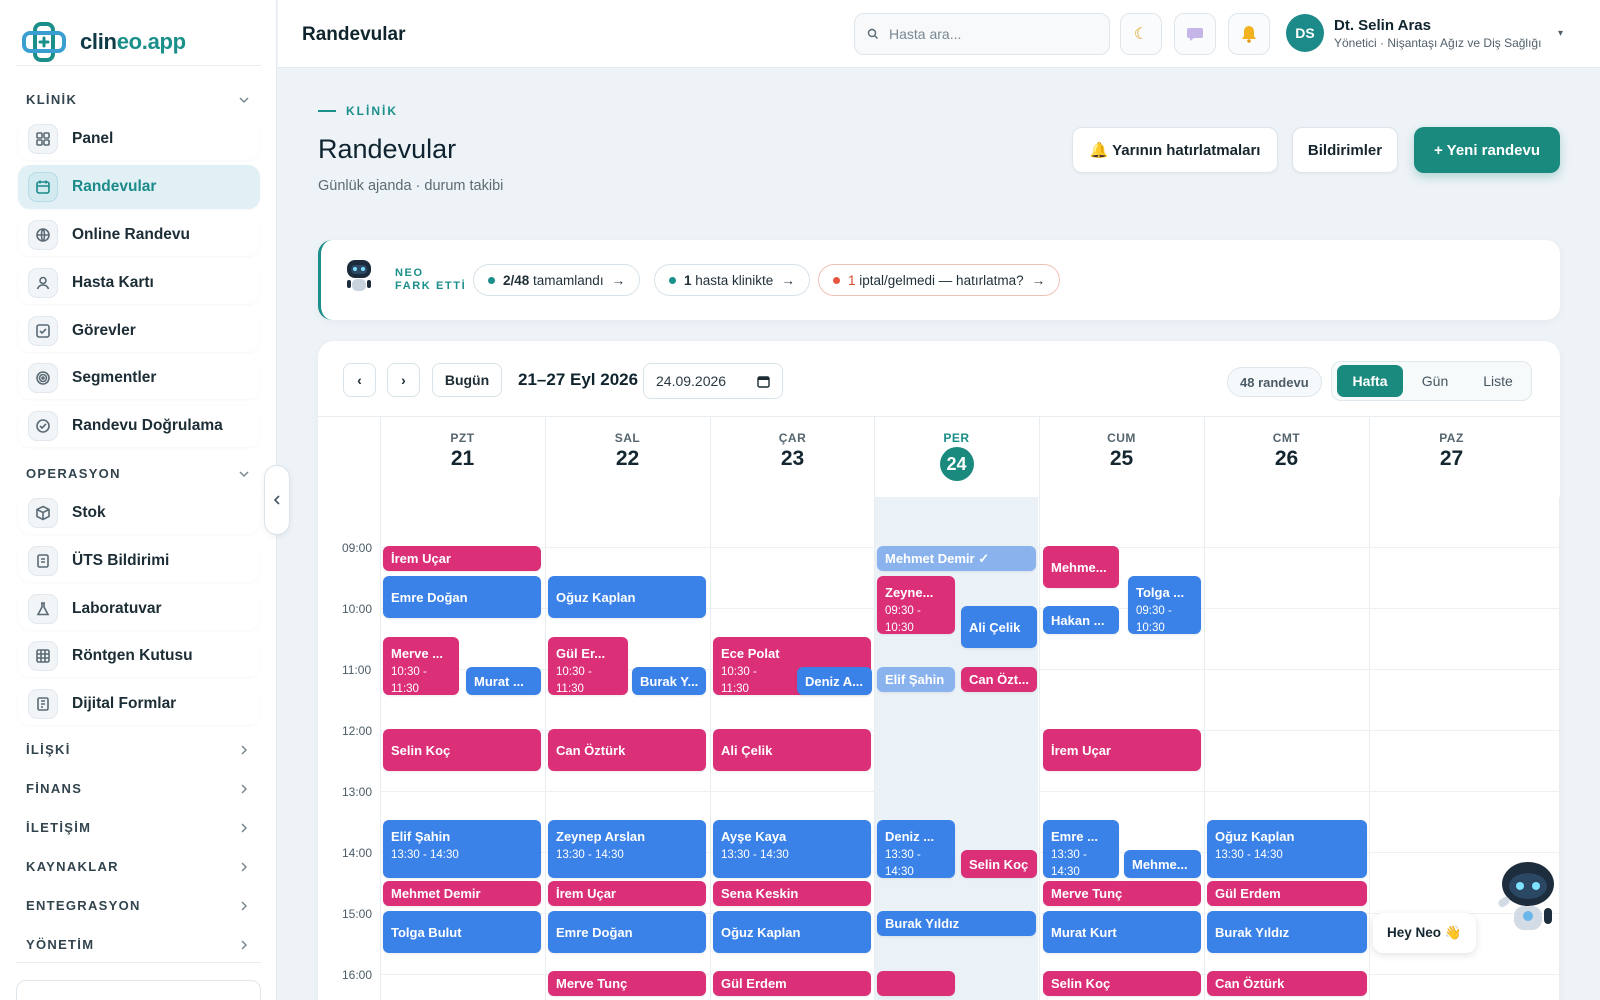 The width and height of the screenshot is (1600, 1000). I want to click on view-week-button: Hafta, so click(1370, 381).